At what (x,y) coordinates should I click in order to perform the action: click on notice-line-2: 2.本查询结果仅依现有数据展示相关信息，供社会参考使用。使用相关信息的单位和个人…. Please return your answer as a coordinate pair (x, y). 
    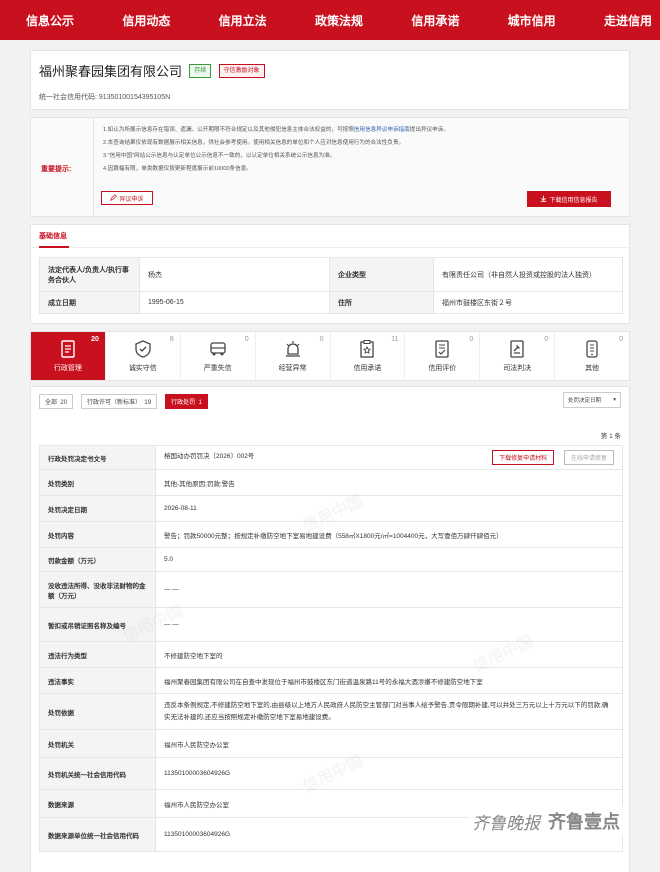
    Looking at the image, I should click on (254, 143).